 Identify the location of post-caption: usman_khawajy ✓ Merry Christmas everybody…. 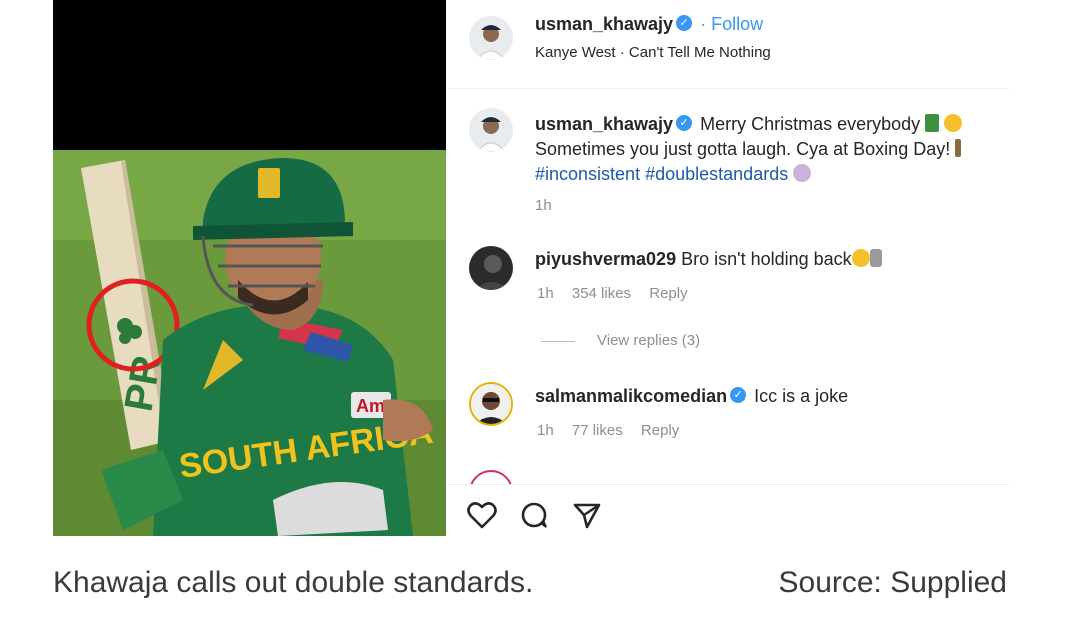
(770, 165).